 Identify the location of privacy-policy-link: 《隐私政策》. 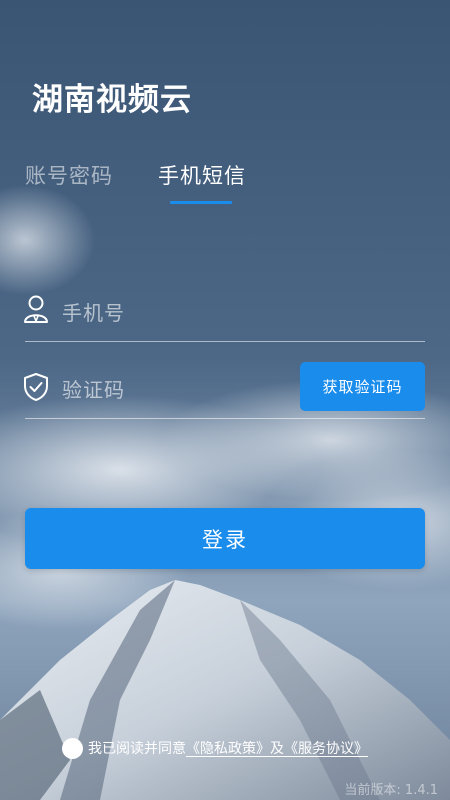
(228, 748).